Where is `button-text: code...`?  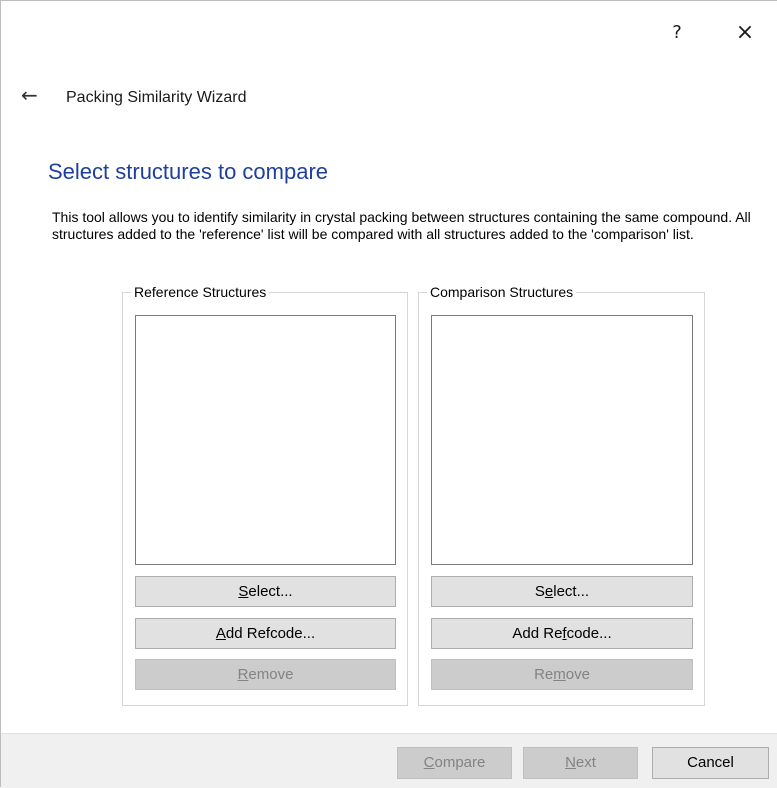
button-text: code... is located at coordinates (589, 633).